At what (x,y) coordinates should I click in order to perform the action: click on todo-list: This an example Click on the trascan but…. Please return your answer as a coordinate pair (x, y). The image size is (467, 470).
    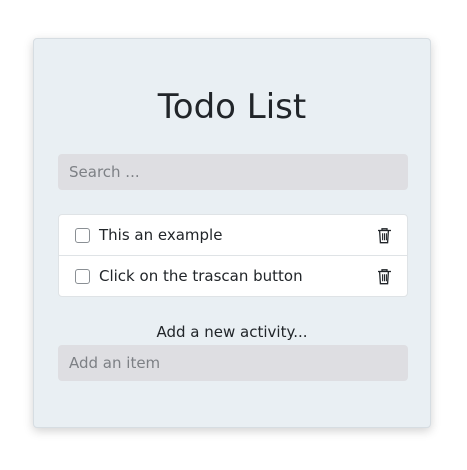
    Looking at the image, I should click on (233, 255).